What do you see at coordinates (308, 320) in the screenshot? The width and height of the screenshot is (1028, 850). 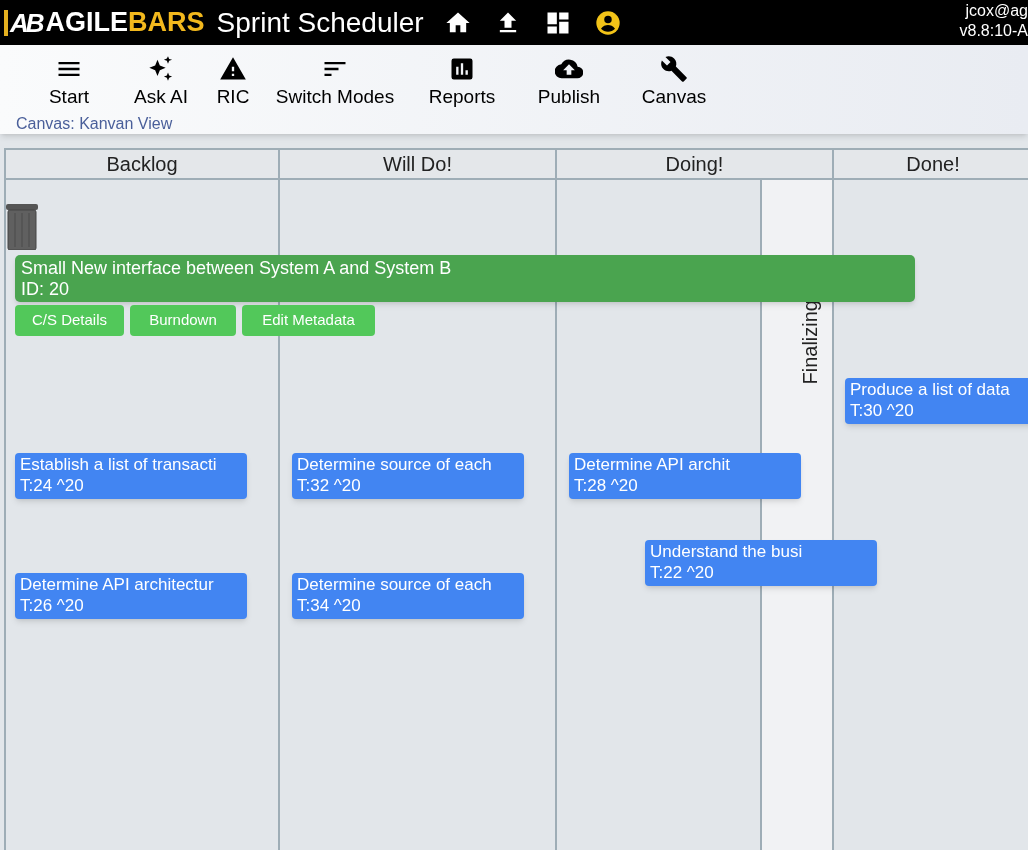 I see `feature-action-button: Edit Metadata` at bounding box center [308, 320].